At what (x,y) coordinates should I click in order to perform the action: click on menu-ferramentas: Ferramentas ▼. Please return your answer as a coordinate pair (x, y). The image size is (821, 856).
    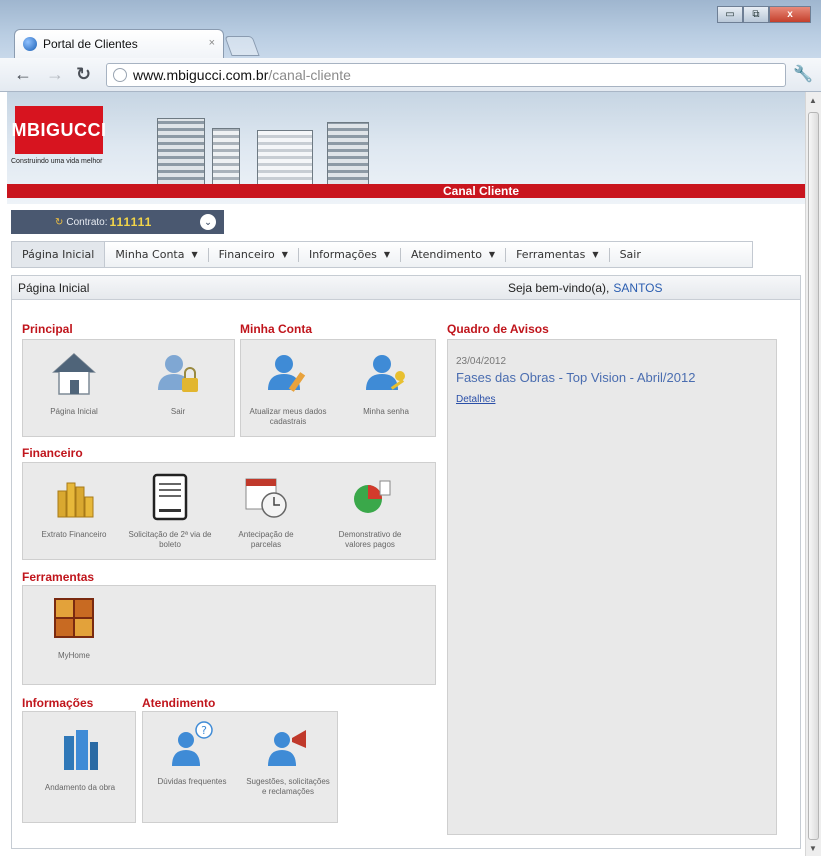
    Looking at the image, I should click on (557, 254).